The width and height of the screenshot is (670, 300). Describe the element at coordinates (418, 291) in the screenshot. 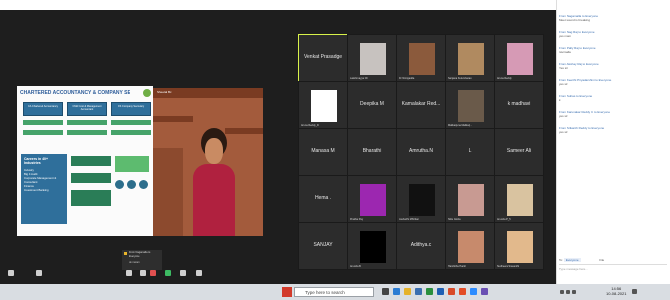

I see `store-icon` at that location.